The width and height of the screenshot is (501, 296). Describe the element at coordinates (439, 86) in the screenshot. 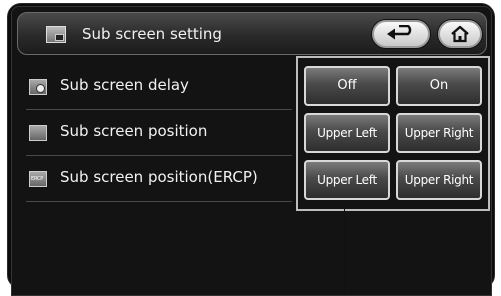

I see `delay-on-button: On` at that location.